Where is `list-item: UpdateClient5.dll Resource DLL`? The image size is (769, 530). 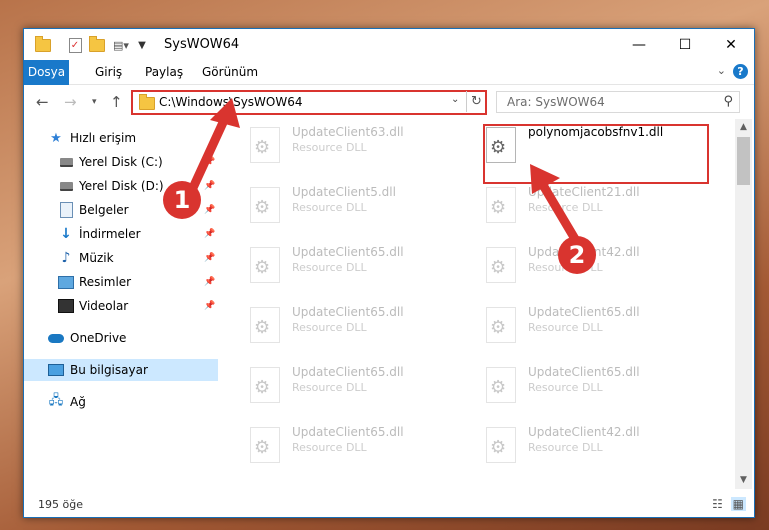 list-item: UpdateClient5.dll Resource DLL is located at coordinates (359, 207).